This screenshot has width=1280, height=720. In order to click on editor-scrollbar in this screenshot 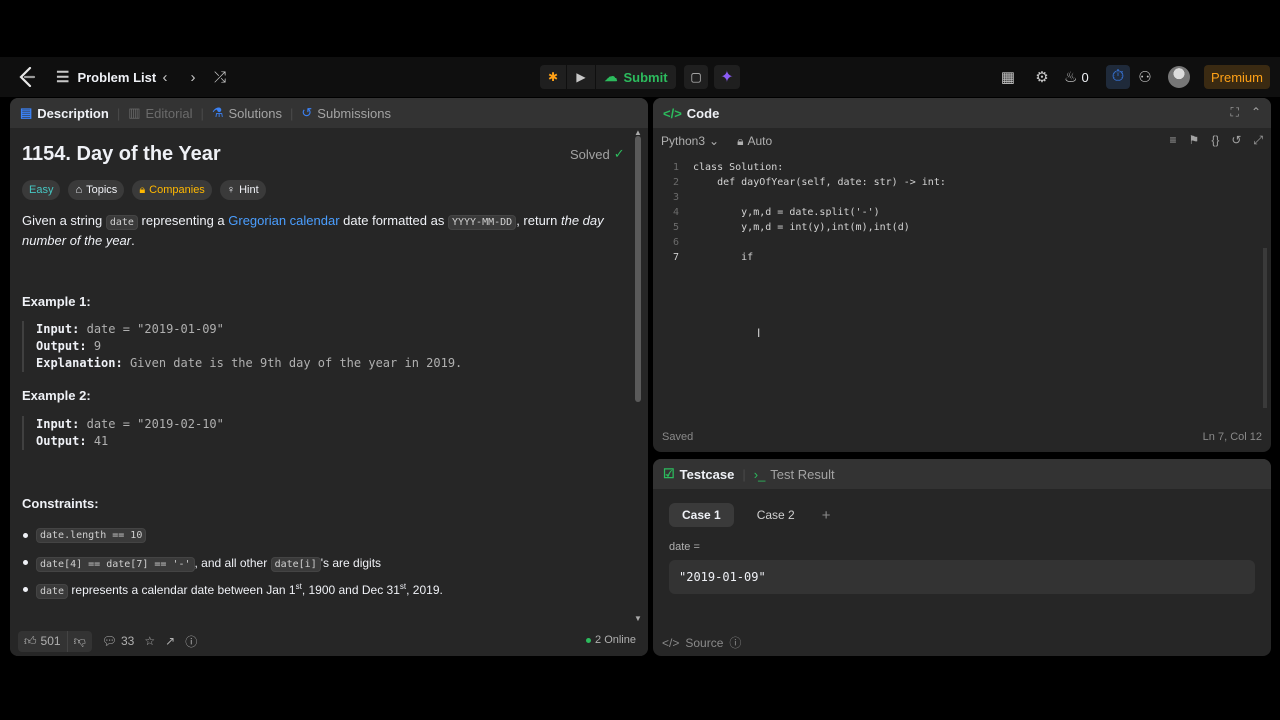, I will do `click(1265, 328)`.